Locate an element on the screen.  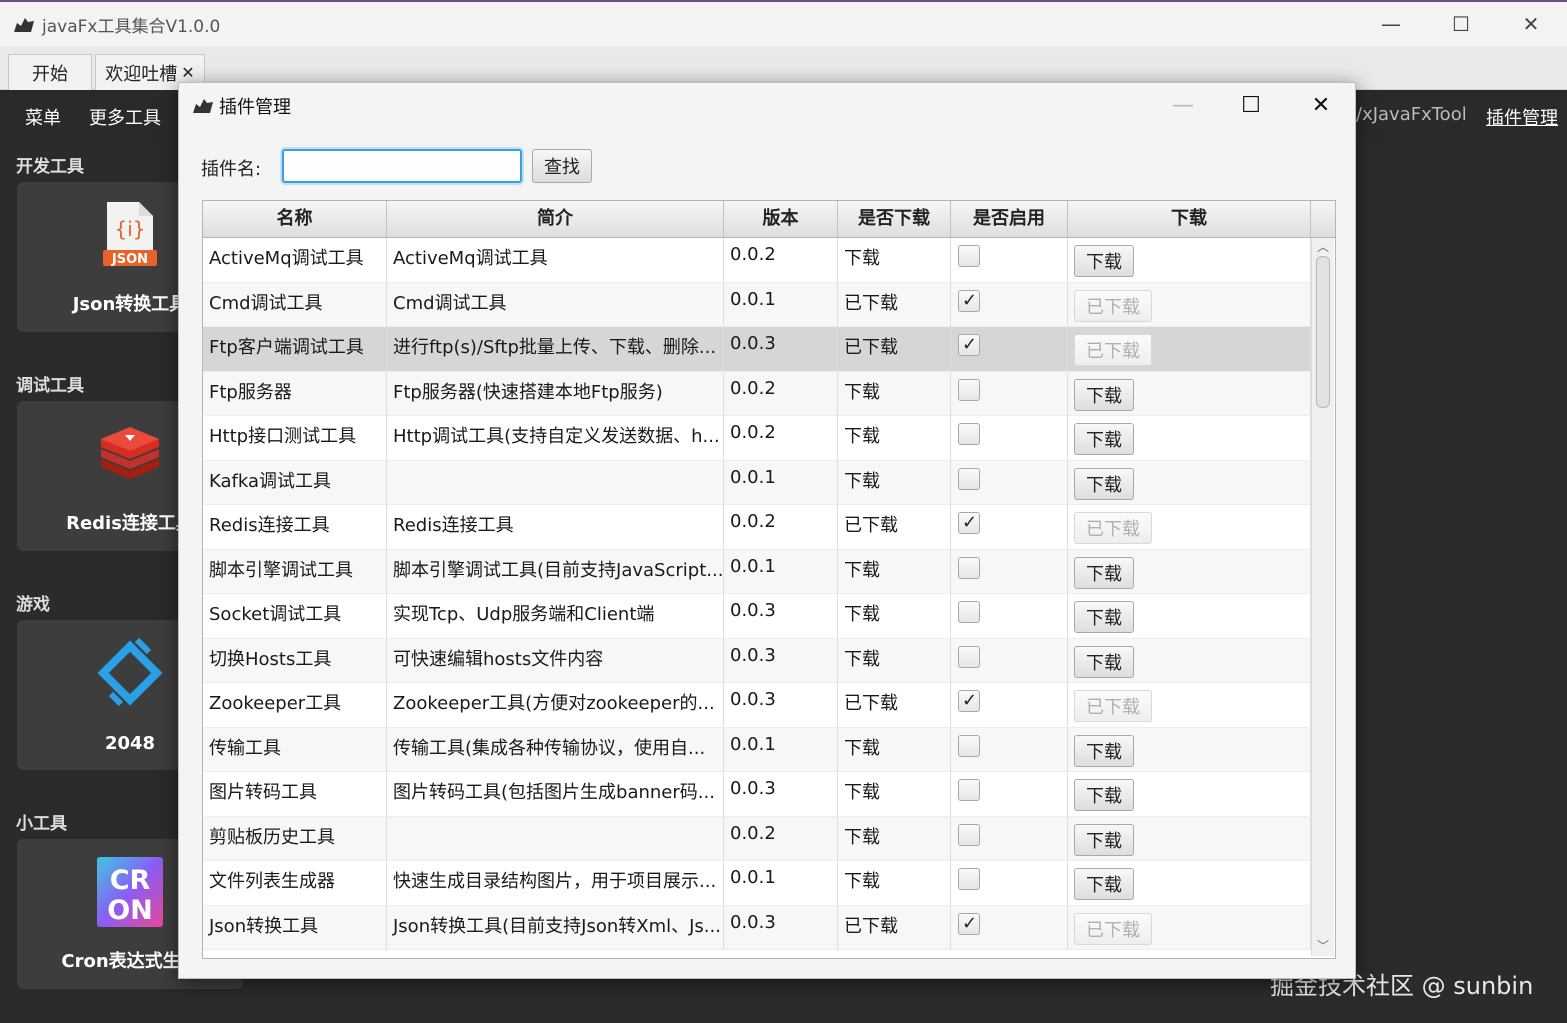
table-row: 传输工具 传输工具(集成各种传输协议，使用自... 0.0.1 下载 下载 is located at coordinates (757, 749).